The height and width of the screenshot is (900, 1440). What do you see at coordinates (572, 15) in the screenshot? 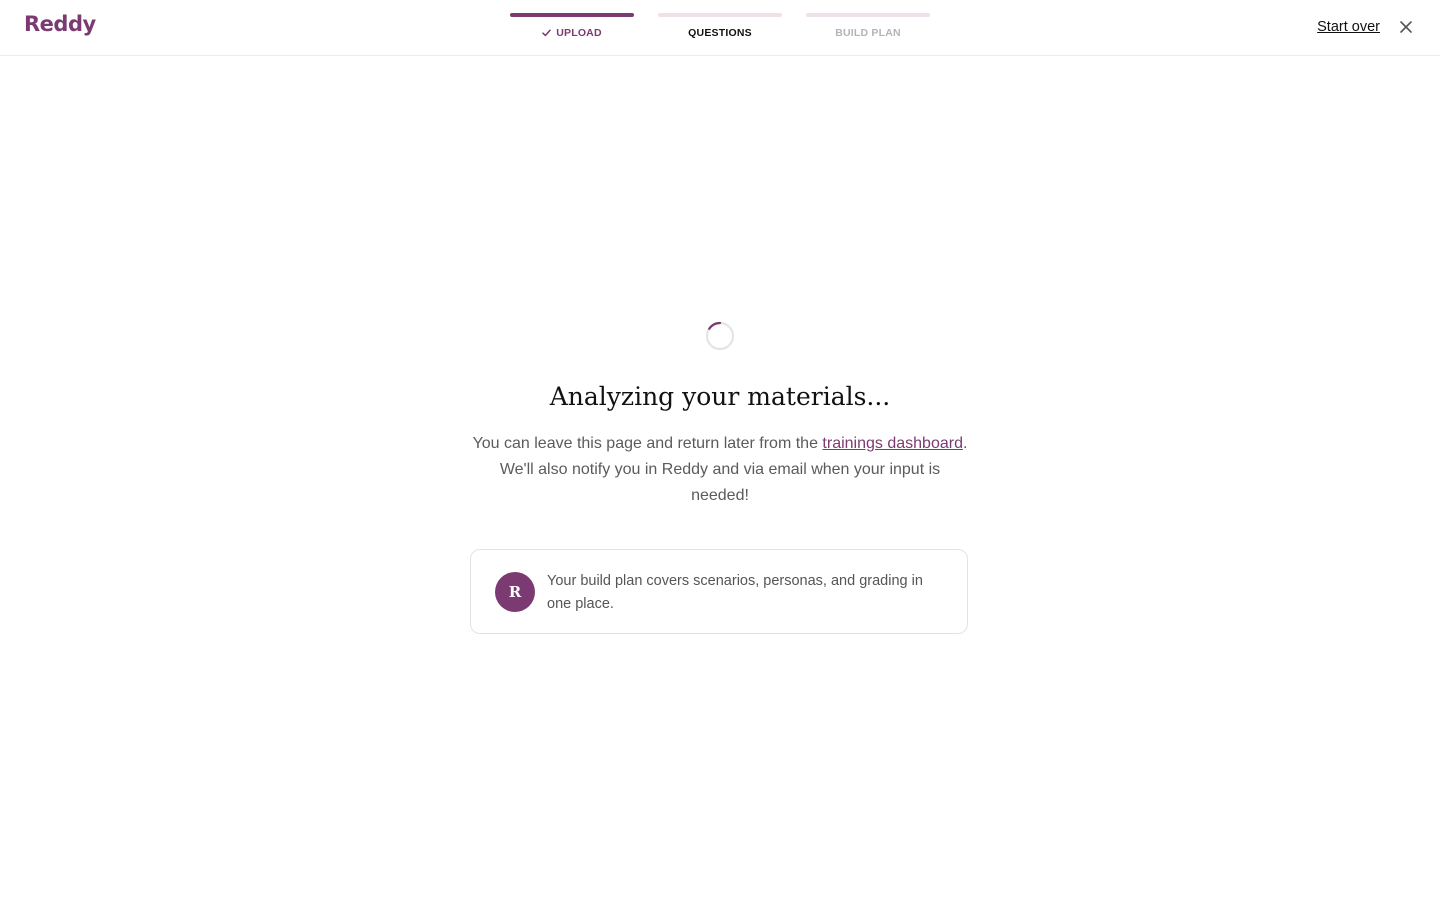
I see `step-upload-bar` at bounding box center [572, 15].